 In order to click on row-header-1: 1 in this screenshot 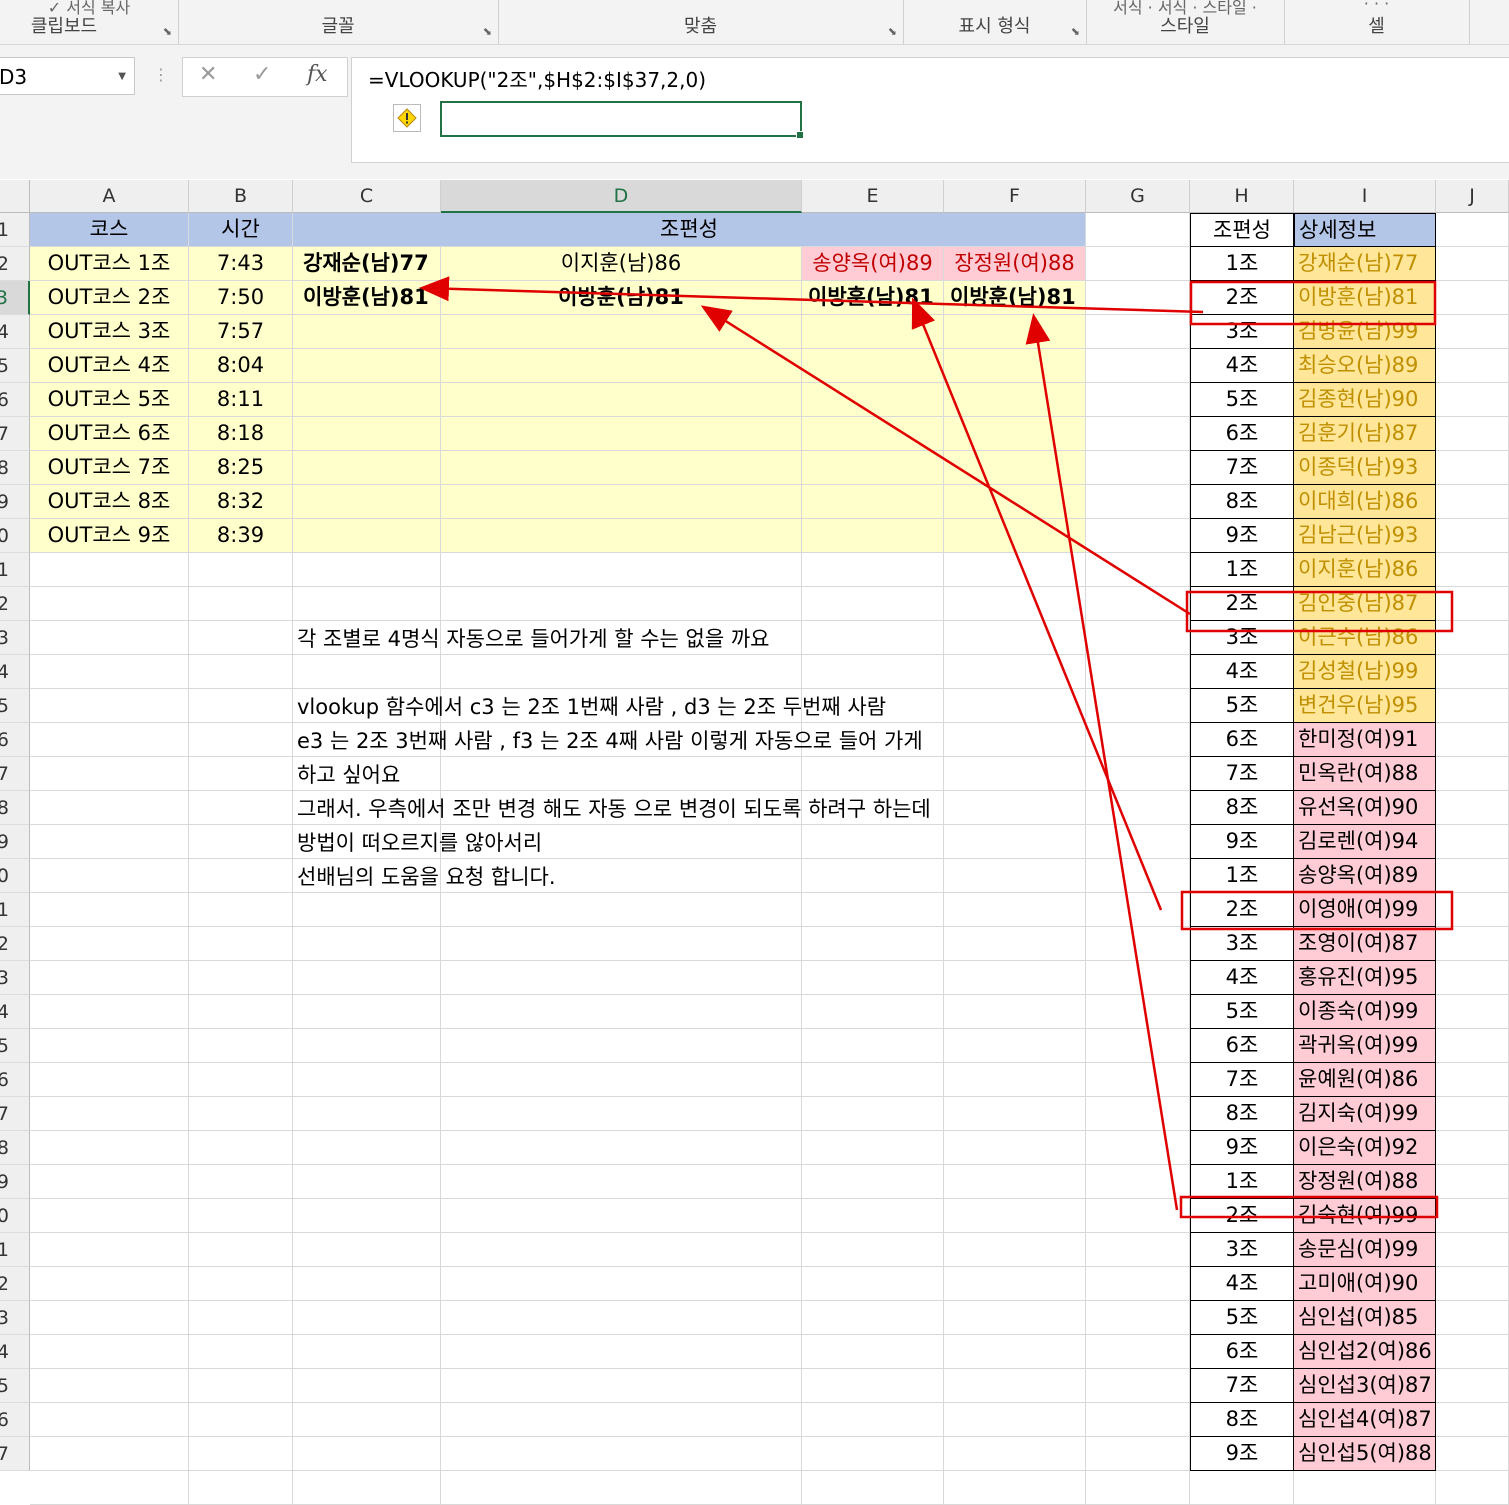, I will do `click(15, 230)`.